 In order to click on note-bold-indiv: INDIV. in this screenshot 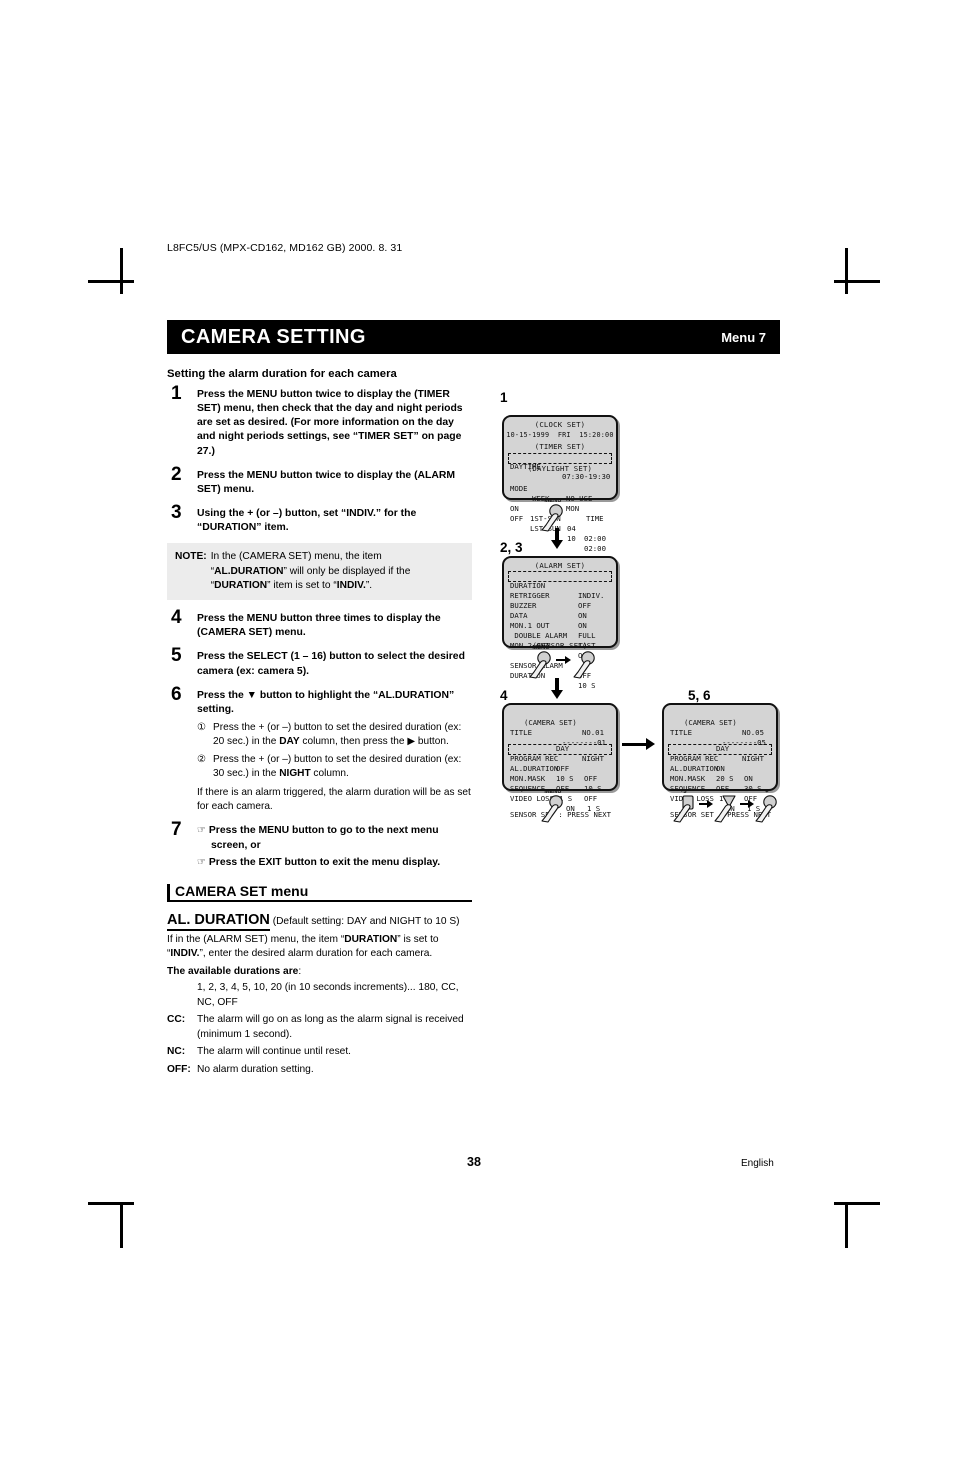, I will do `click(351, 585)`.